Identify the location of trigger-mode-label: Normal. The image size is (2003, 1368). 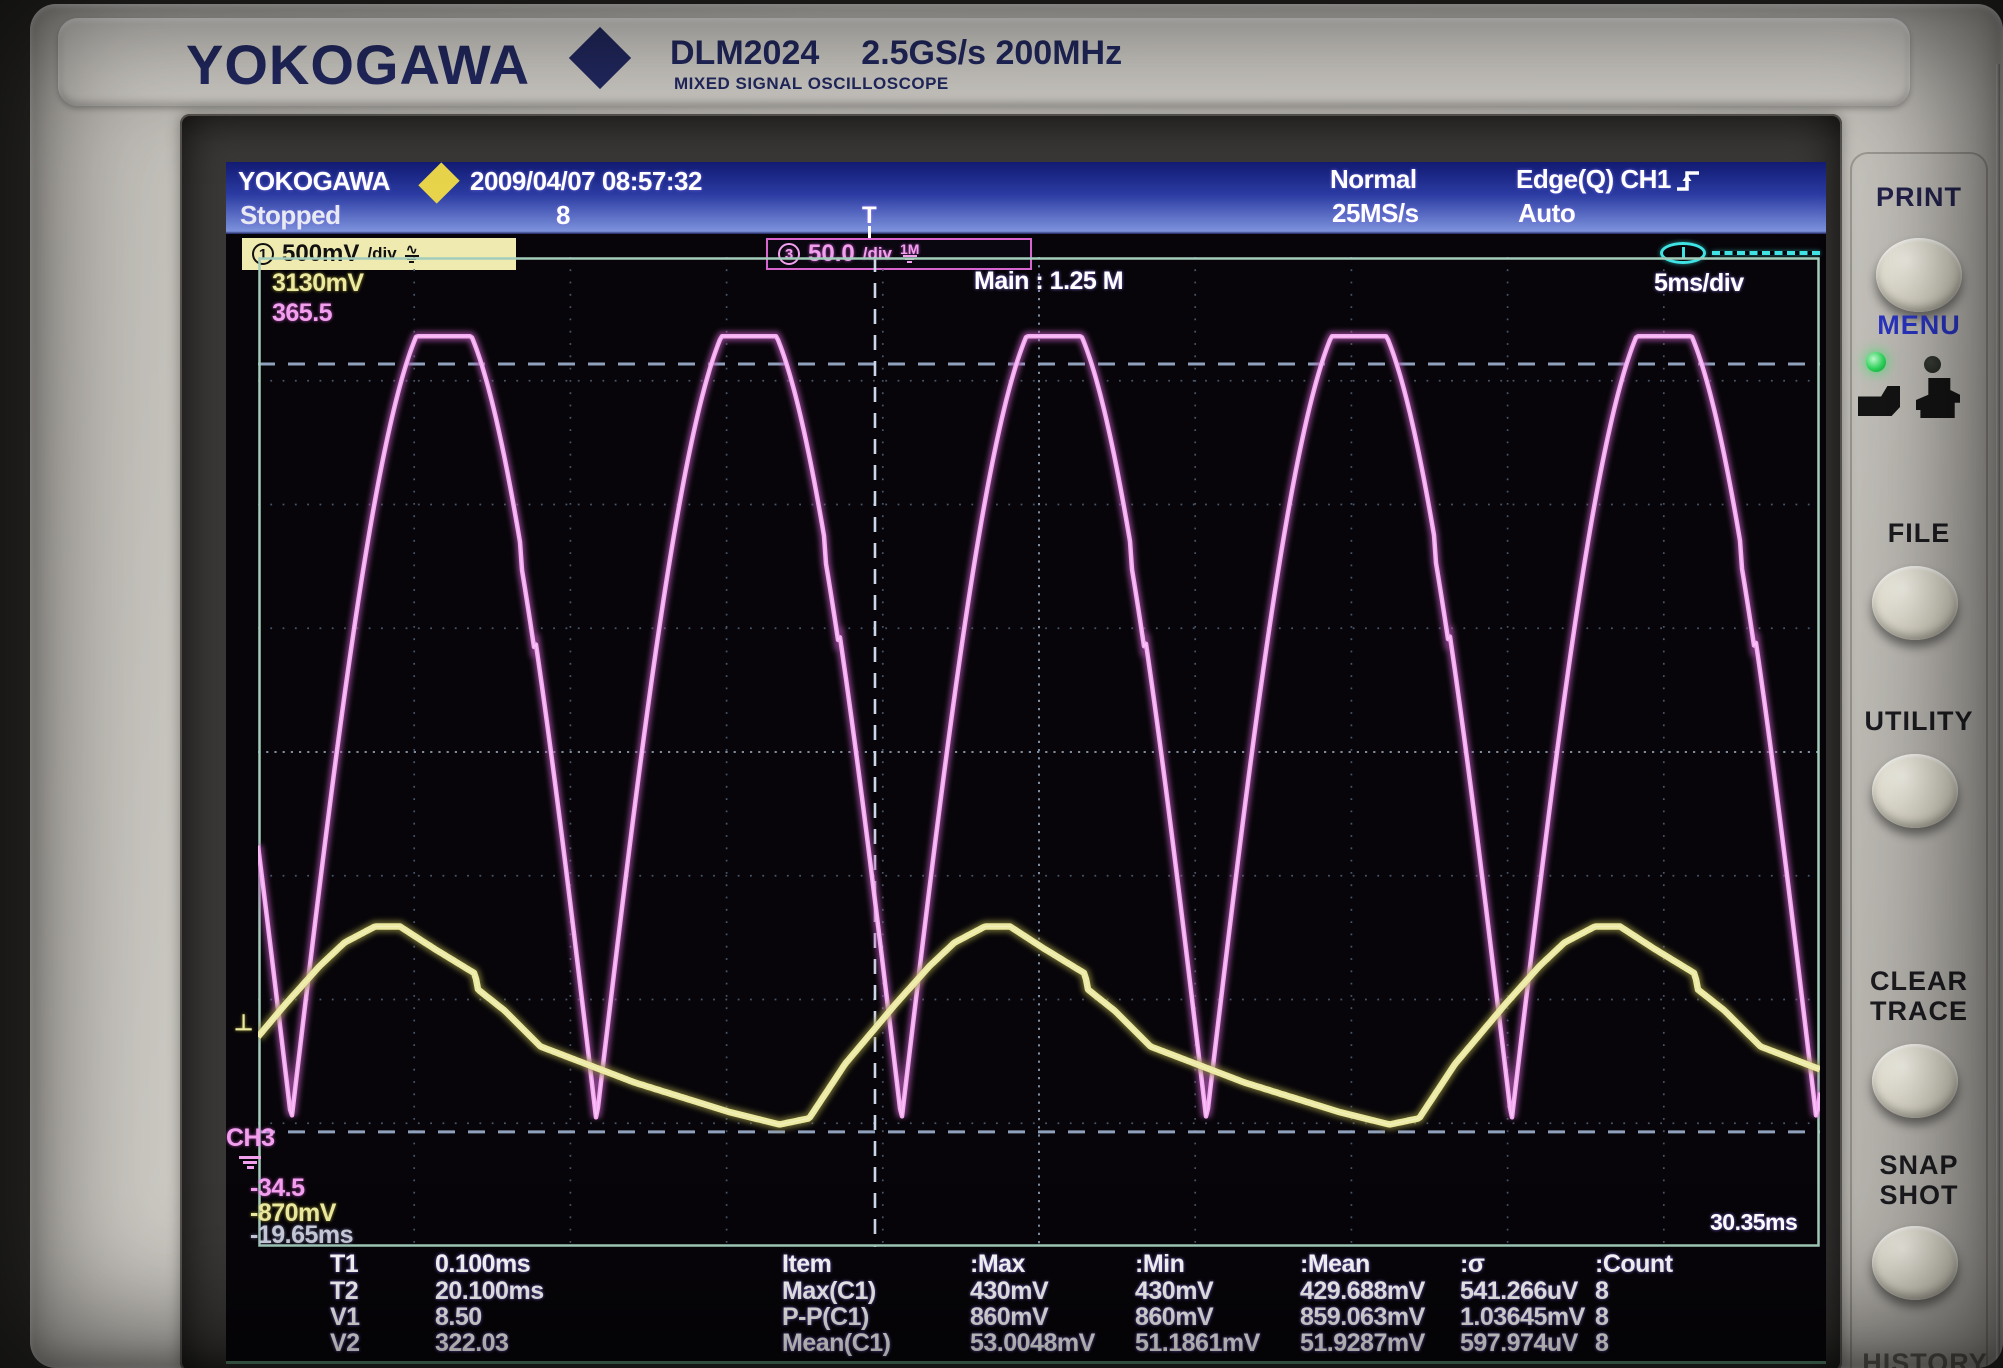
(1373, 179).